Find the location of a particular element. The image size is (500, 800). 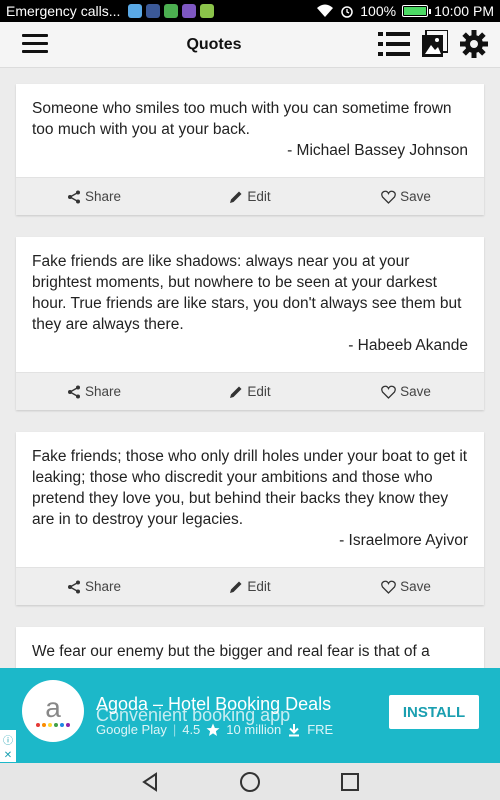

facebook-icon is located at coordinates (153, 11).